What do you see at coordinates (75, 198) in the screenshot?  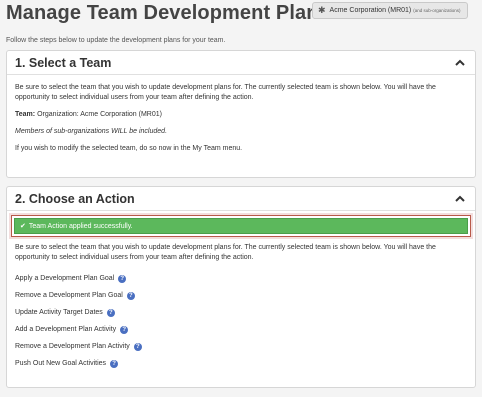 I see `choose-action-title: 2. Choose an Action` at bounding box center [75, 198].